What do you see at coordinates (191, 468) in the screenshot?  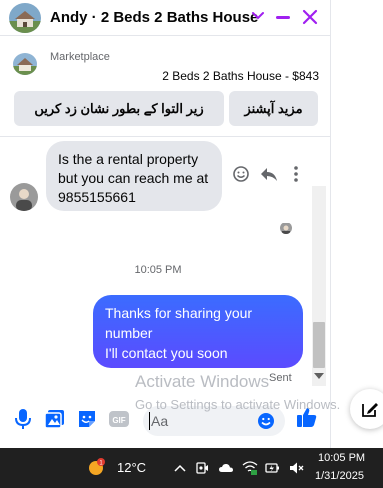 I see `windows-taskbar: 1 12°C 10:05 PM 1/31/2025` at bounding box center [191, 468].